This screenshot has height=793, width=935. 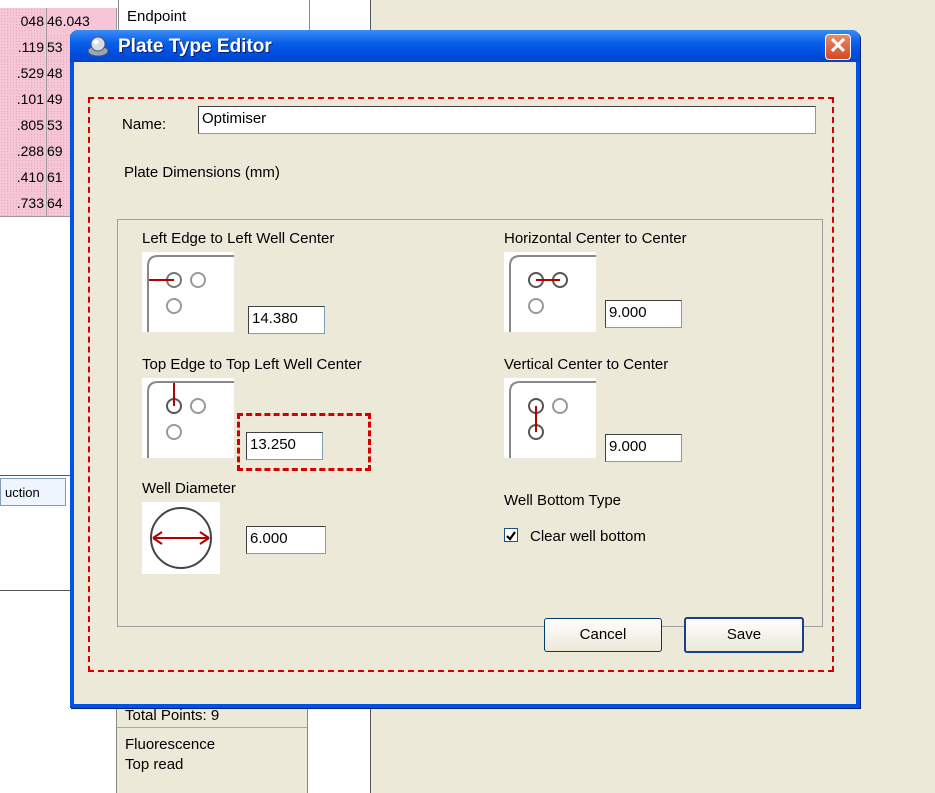 What do you see at coordinates (195, 46) in the screenshot?
I see `dialog-title: Plate Type Editor` at bounding box center [195, 46].